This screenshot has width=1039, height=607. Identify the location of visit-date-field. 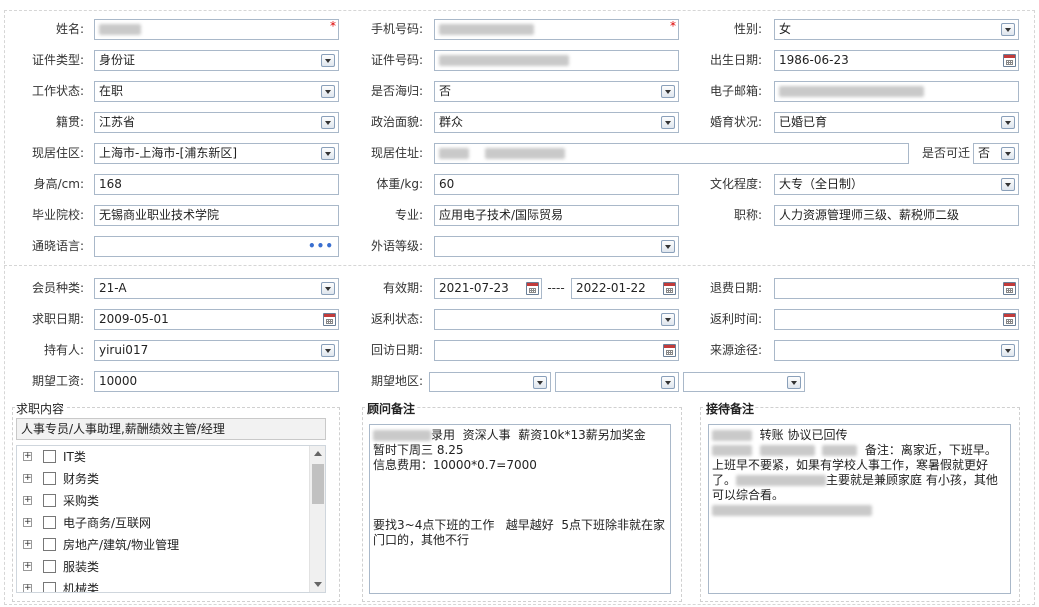
(556, 350).